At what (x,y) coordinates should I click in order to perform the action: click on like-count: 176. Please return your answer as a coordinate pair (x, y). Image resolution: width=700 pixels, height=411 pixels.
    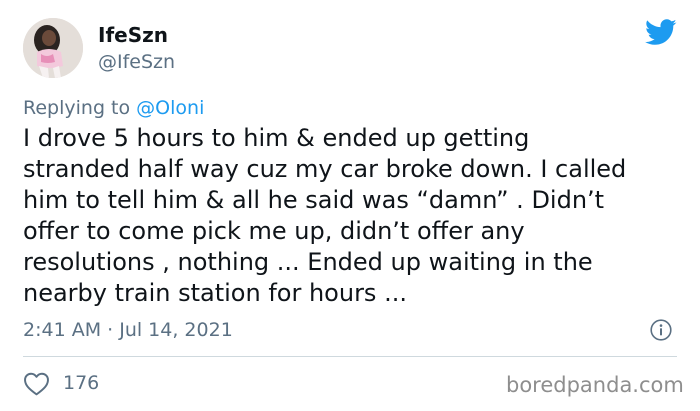
    Looking at the image, I should click on (81, 383).